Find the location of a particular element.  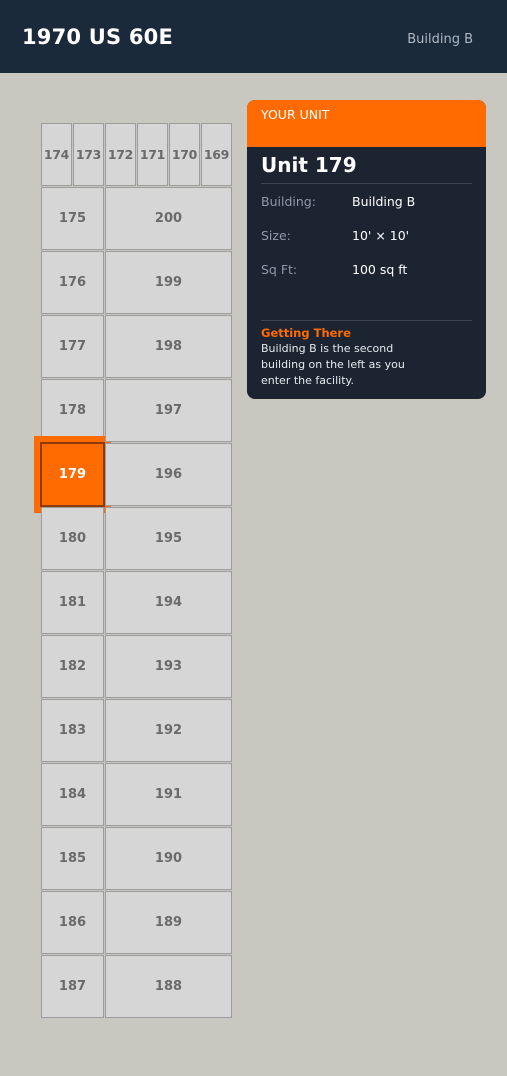

unit-187: 187 is located at coordinates (72, 986).